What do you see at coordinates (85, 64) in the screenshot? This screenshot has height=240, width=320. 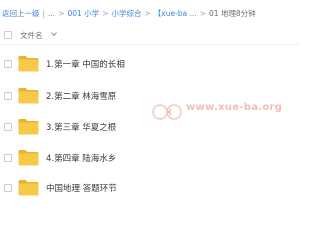 I see `folder-name: 1.第一章 中国的长相` at bounding box center [85, 64].